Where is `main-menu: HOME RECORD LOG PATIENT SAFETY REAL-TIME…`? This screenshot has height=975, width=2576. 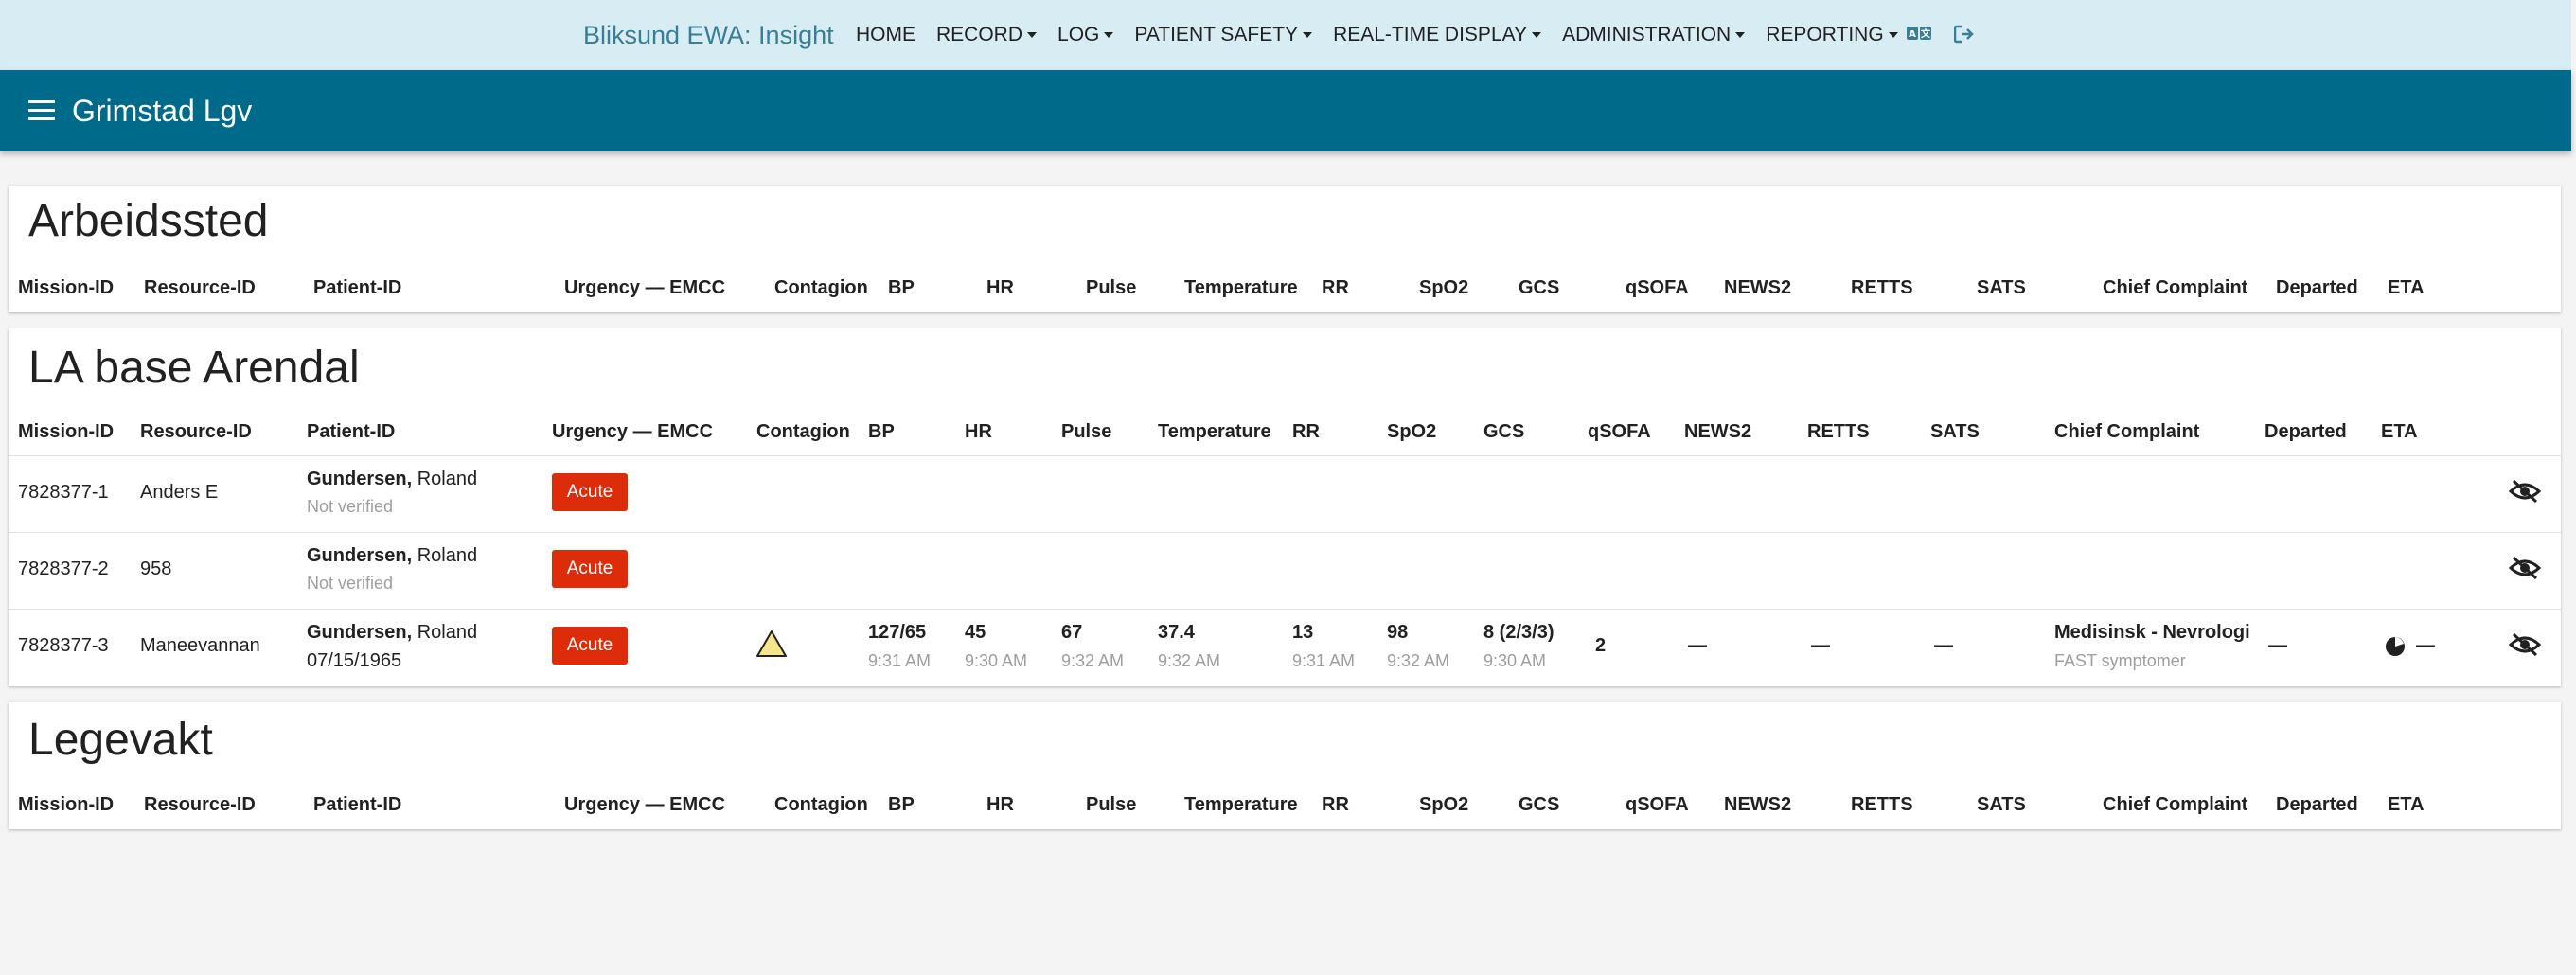
main-menu: HOME RECORD LOG PATIENT SAFETY REAL-TIME… is located at coordinates (1387, 35).